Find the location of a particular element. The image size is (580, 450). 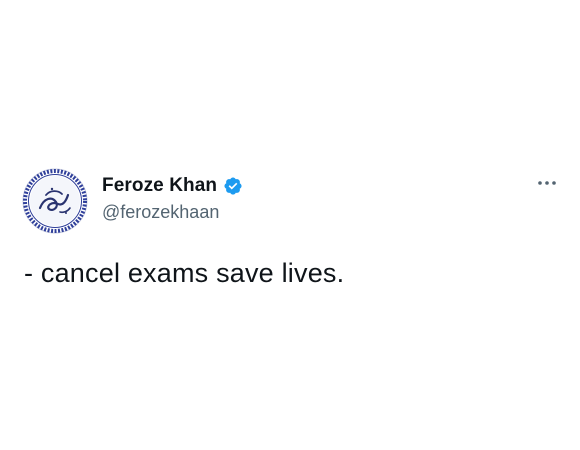

avatar is located at coordinates (55, 201).